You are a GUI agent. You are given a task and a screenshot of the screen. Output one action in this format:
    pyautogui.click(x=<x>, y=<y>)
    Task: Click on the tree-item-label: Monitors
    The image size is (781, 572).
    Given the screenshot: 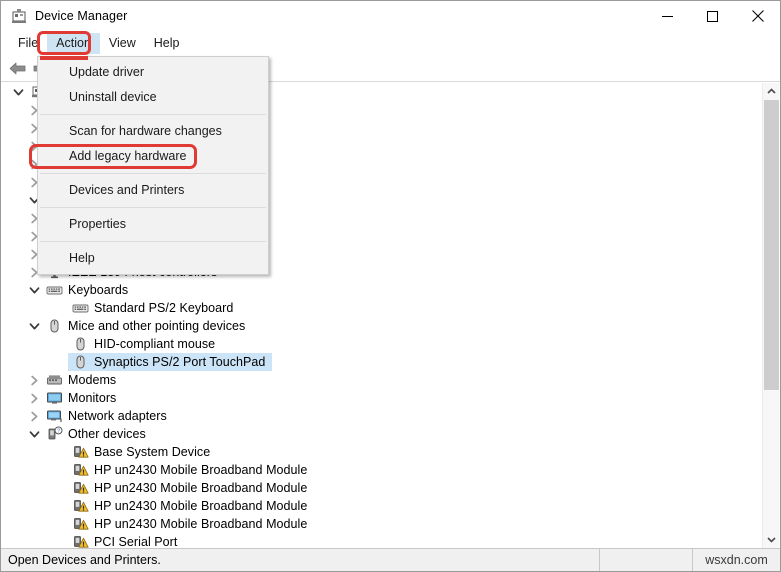 What is the action you would take?
    pyautogui.click(x=92, y=398)
    